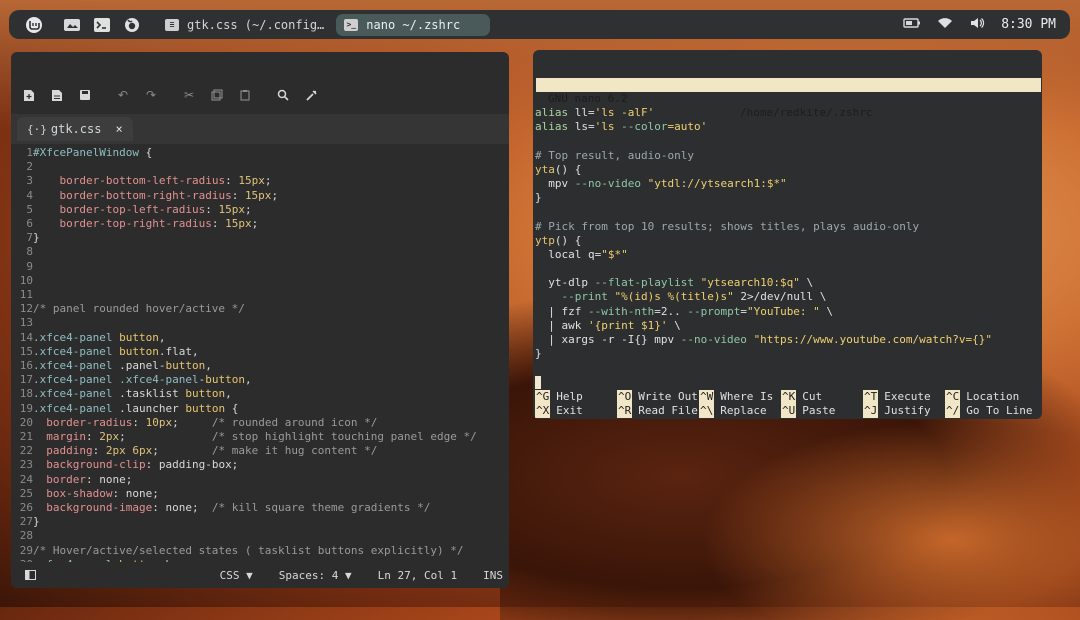 Image resolution: width=1080 pixels, height=620 pixels. I want to click on line-number: 18, so click(26, 394).